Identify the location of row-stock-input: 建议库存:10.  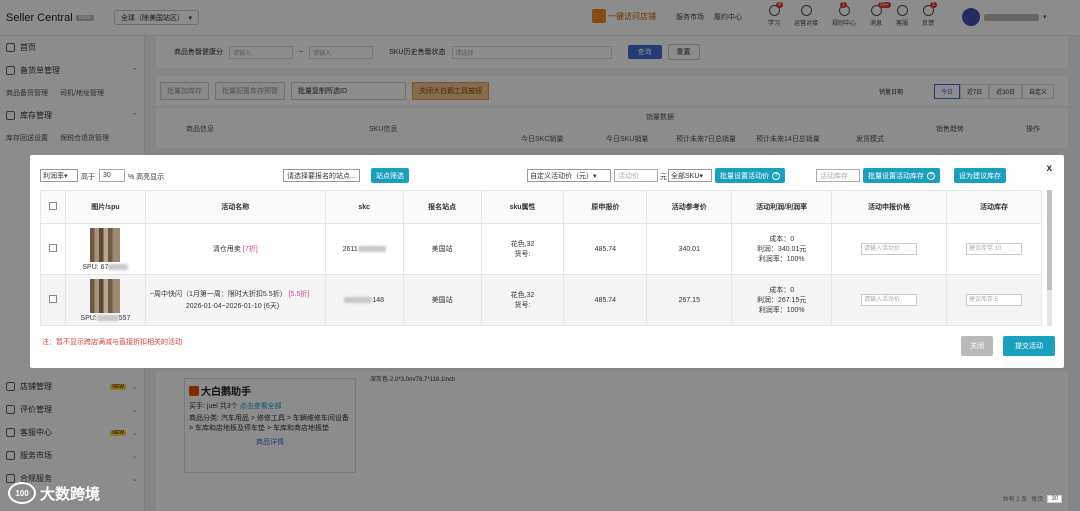
(994, 249).